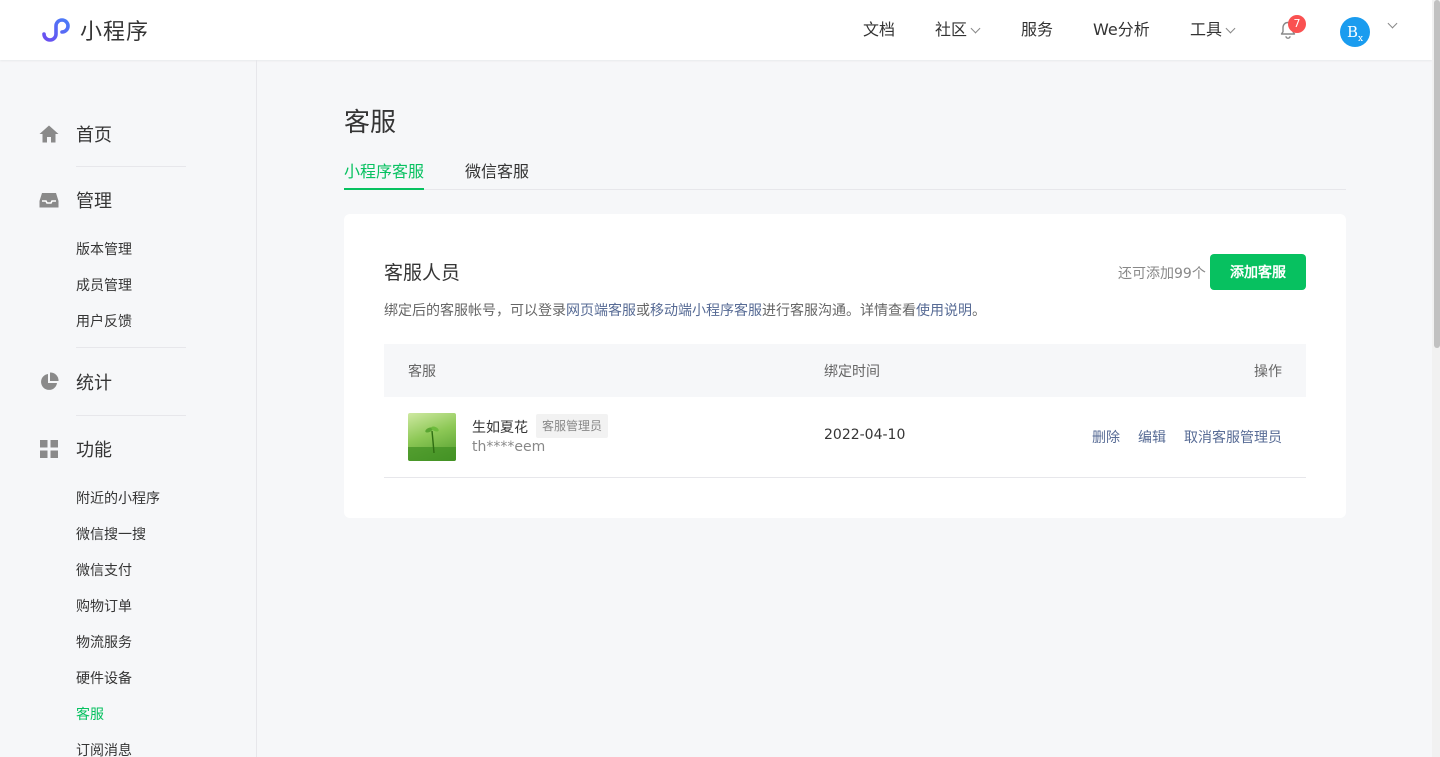 The image size is (1440, 757). I want to click on sidebar-item-members: 成员管理, so click(104, 286).